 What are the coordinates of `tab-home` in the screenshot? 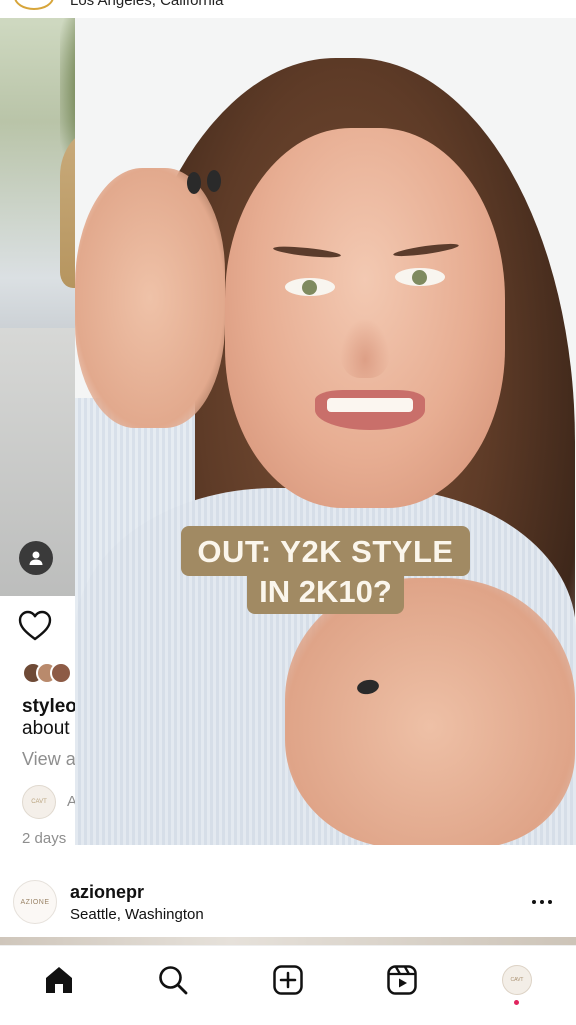 It's located at (59, 980).